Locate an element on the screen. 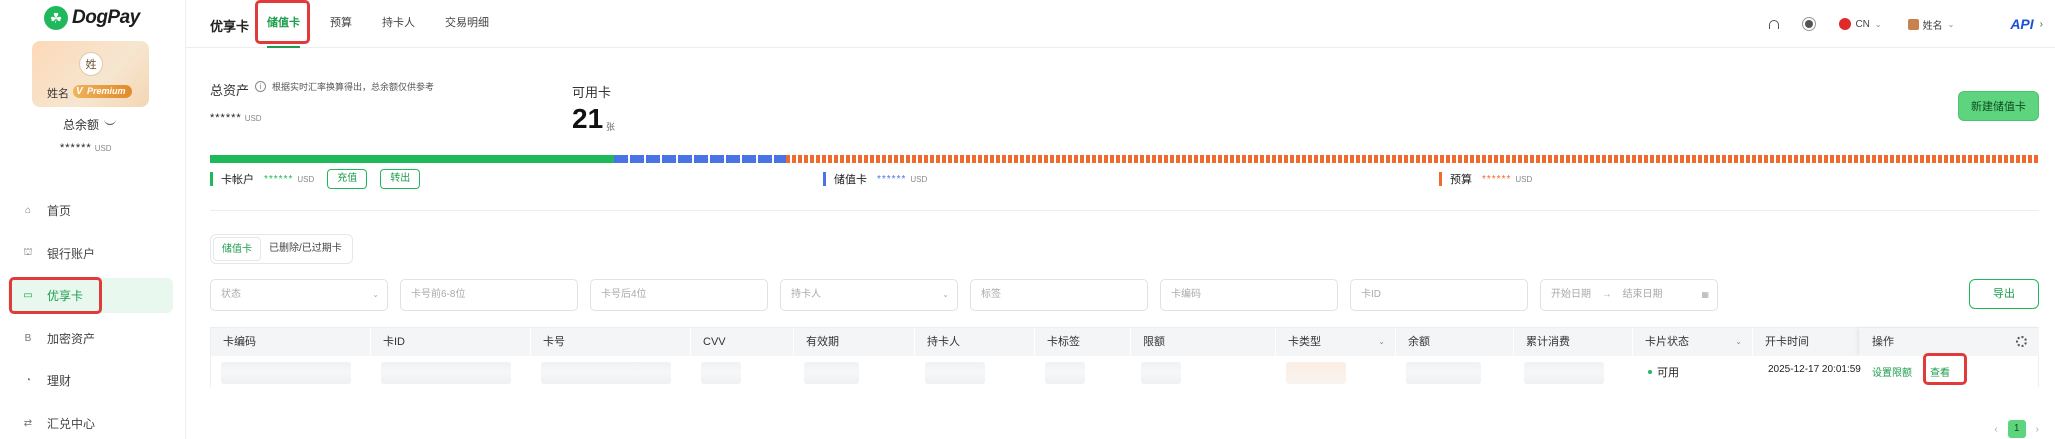  support-button is located at coordinates (1774, 24).